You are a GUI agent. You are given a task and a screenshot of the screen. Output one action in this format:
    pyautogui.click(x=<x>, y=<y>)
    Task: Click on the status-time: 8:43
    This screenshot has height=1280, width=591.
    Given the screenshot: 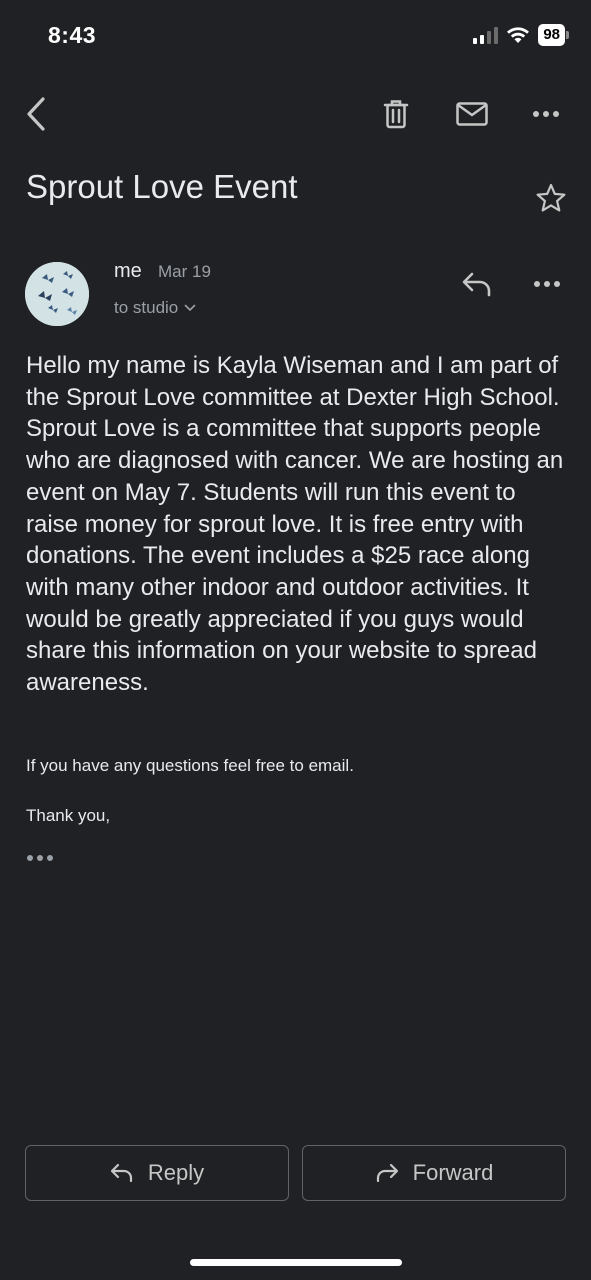 What is the action you would take?
    pyautogui.click(x=72, y=35)
    